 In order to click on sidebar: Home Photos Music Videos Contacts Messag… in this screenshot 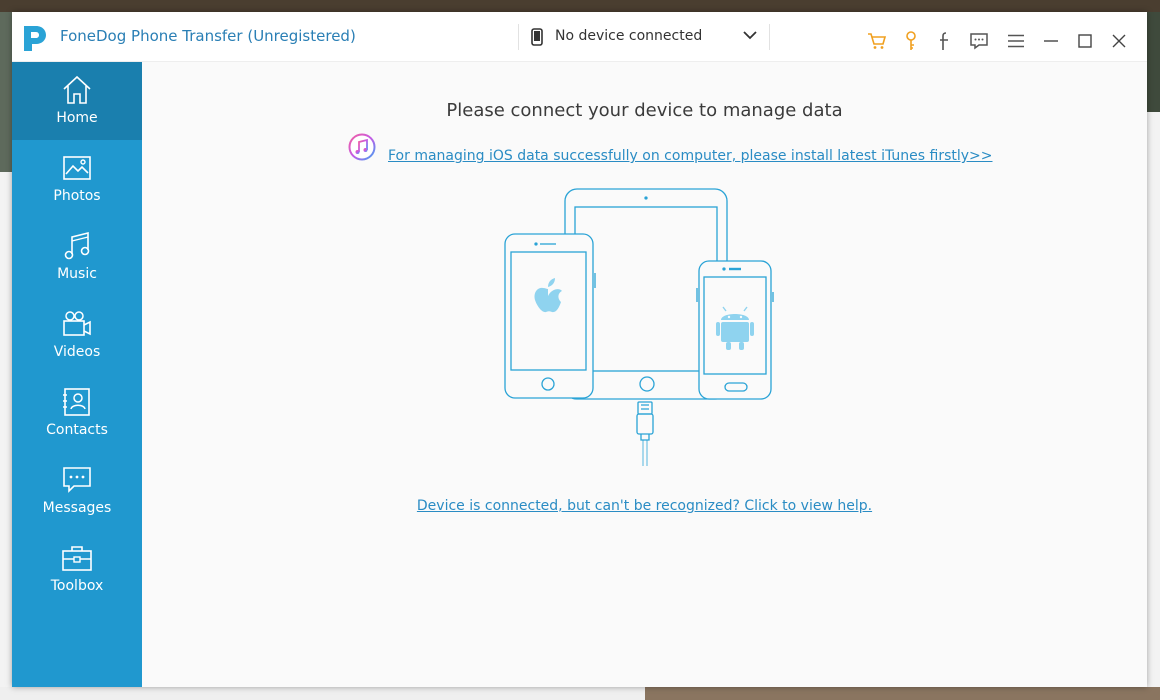, I will do `click(77, 374)`.